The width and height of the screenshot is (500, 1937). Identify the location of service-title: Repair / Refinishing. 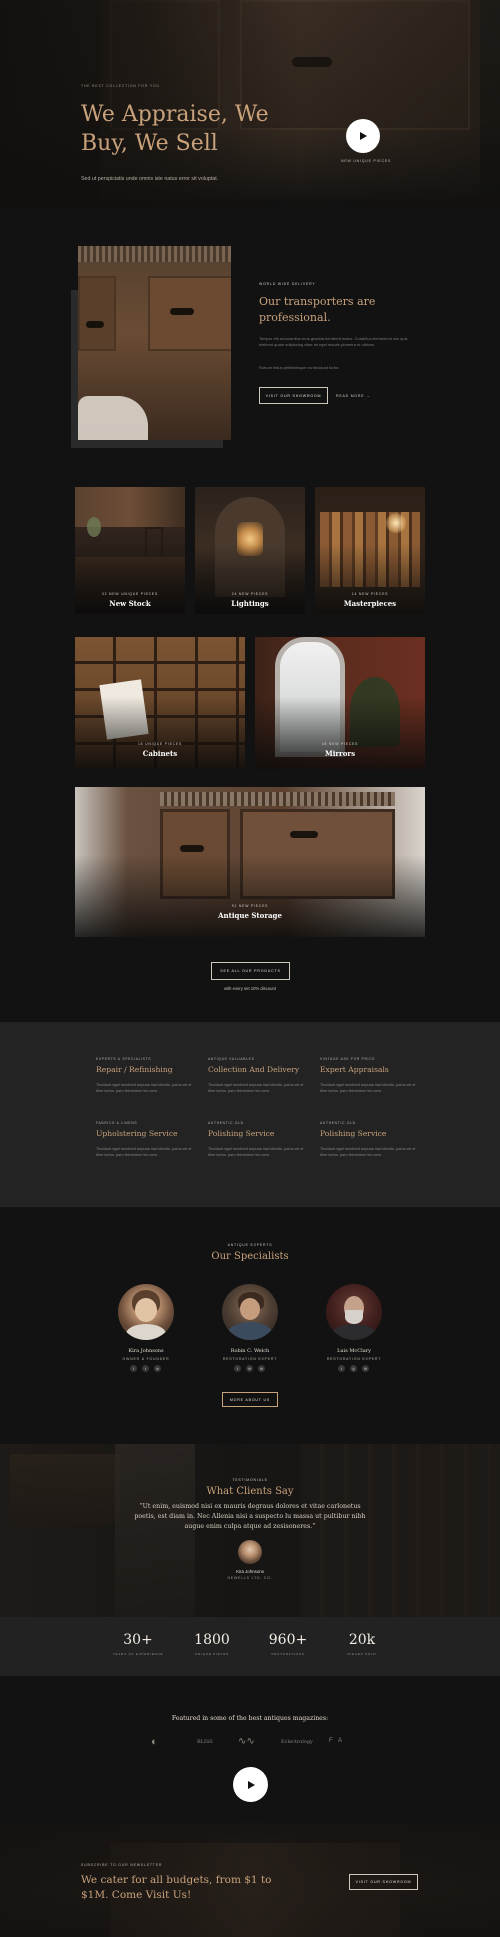
(134, 1069).